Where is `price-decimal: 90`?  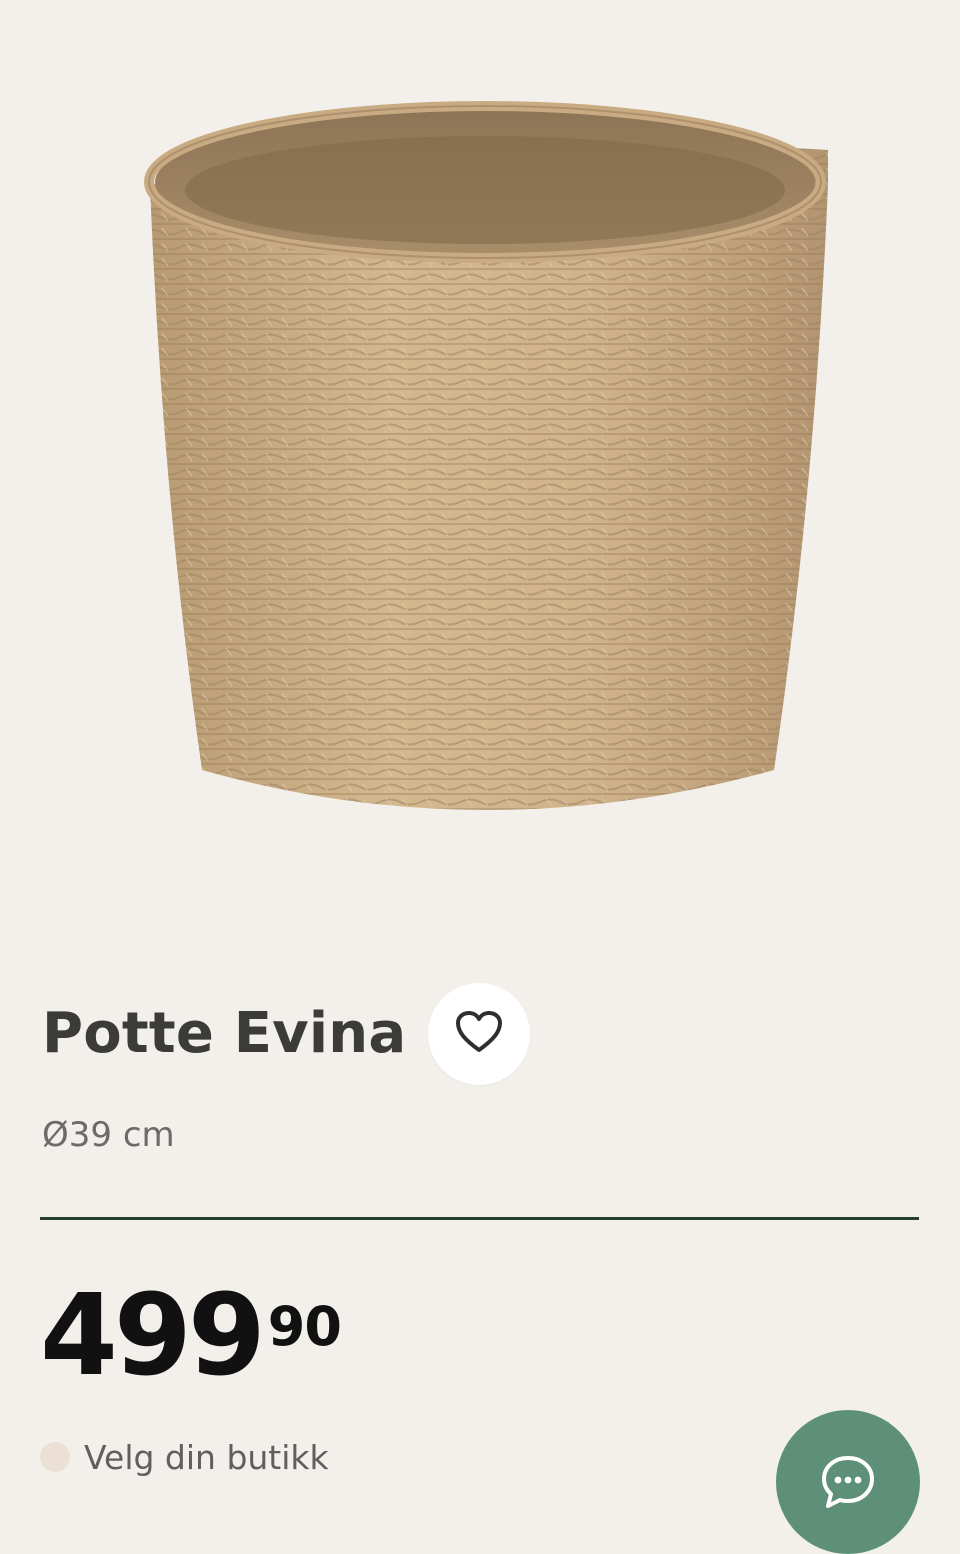 price-decimal: 90 is located at coordinates (304, 1326).